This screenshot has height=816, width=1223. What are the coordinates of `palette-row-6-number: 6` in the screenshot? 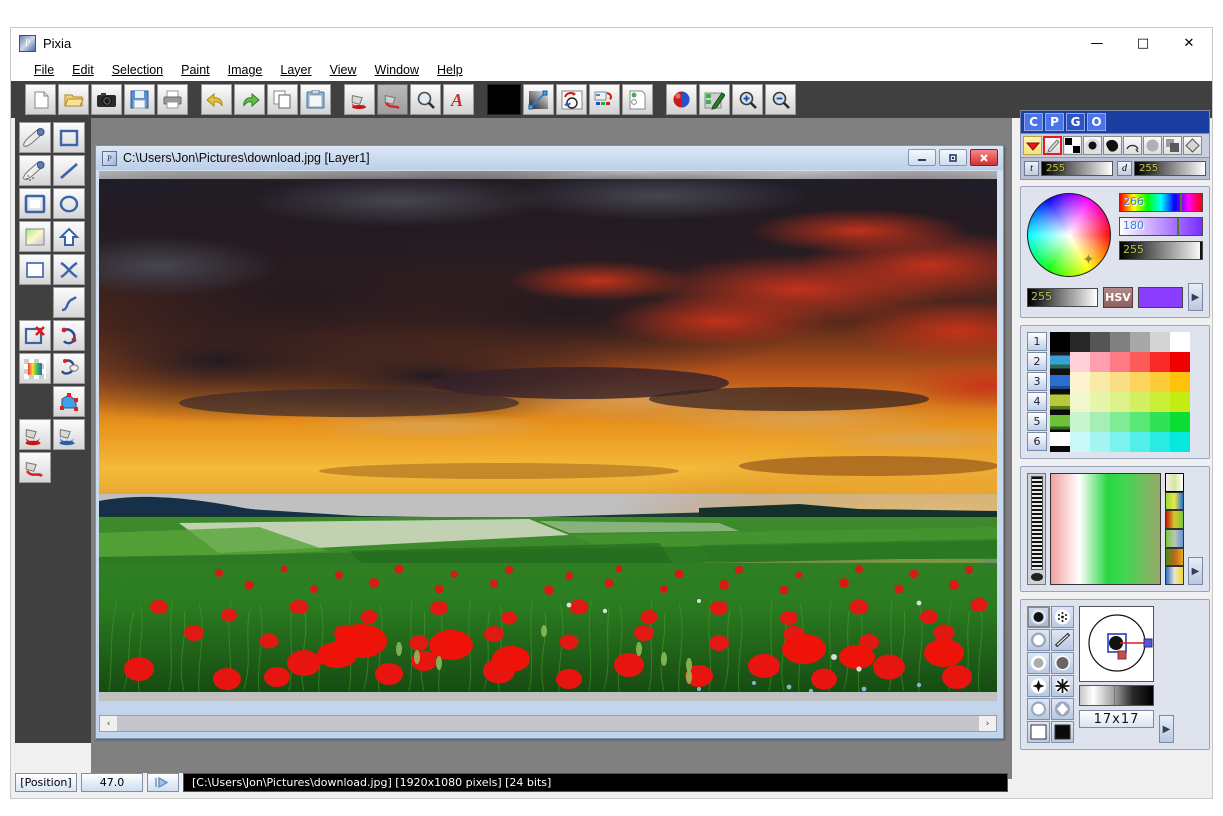 It's located at (1037, 441).